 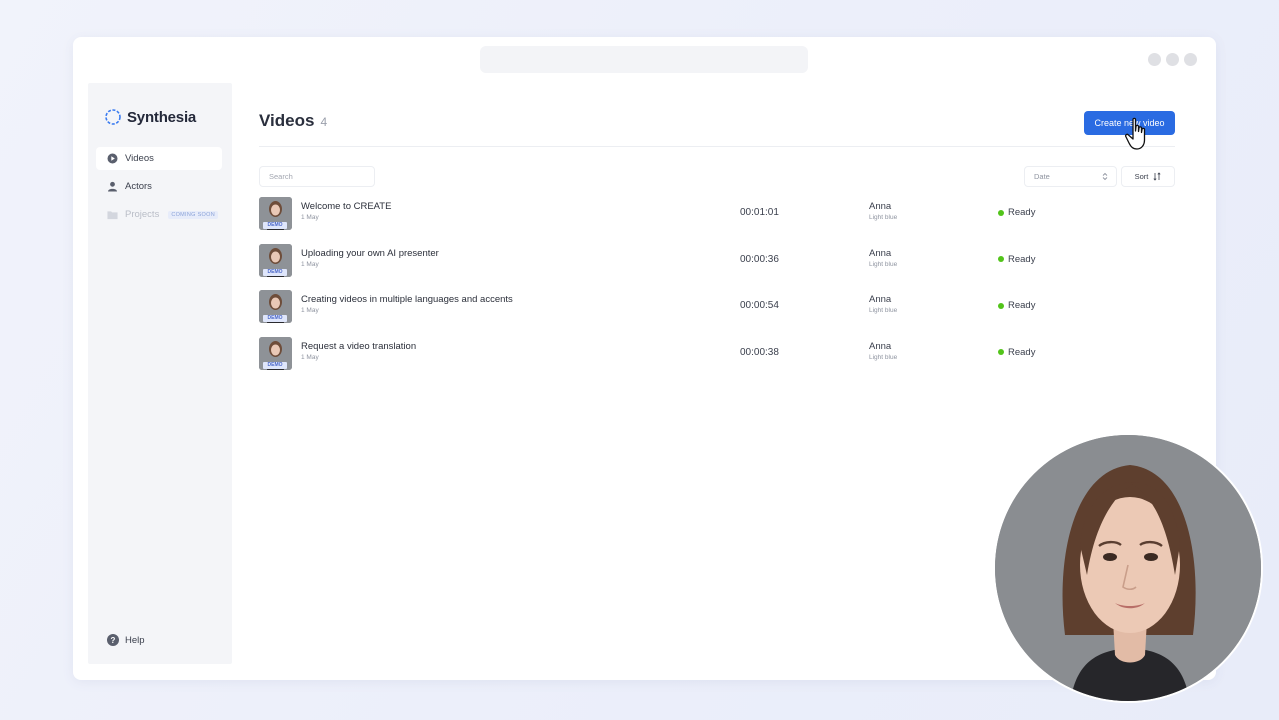 What do you see at coordinates (1070, 176) in the screenshot?
I see `date-select: Date` at bounding box center [1070, 176].